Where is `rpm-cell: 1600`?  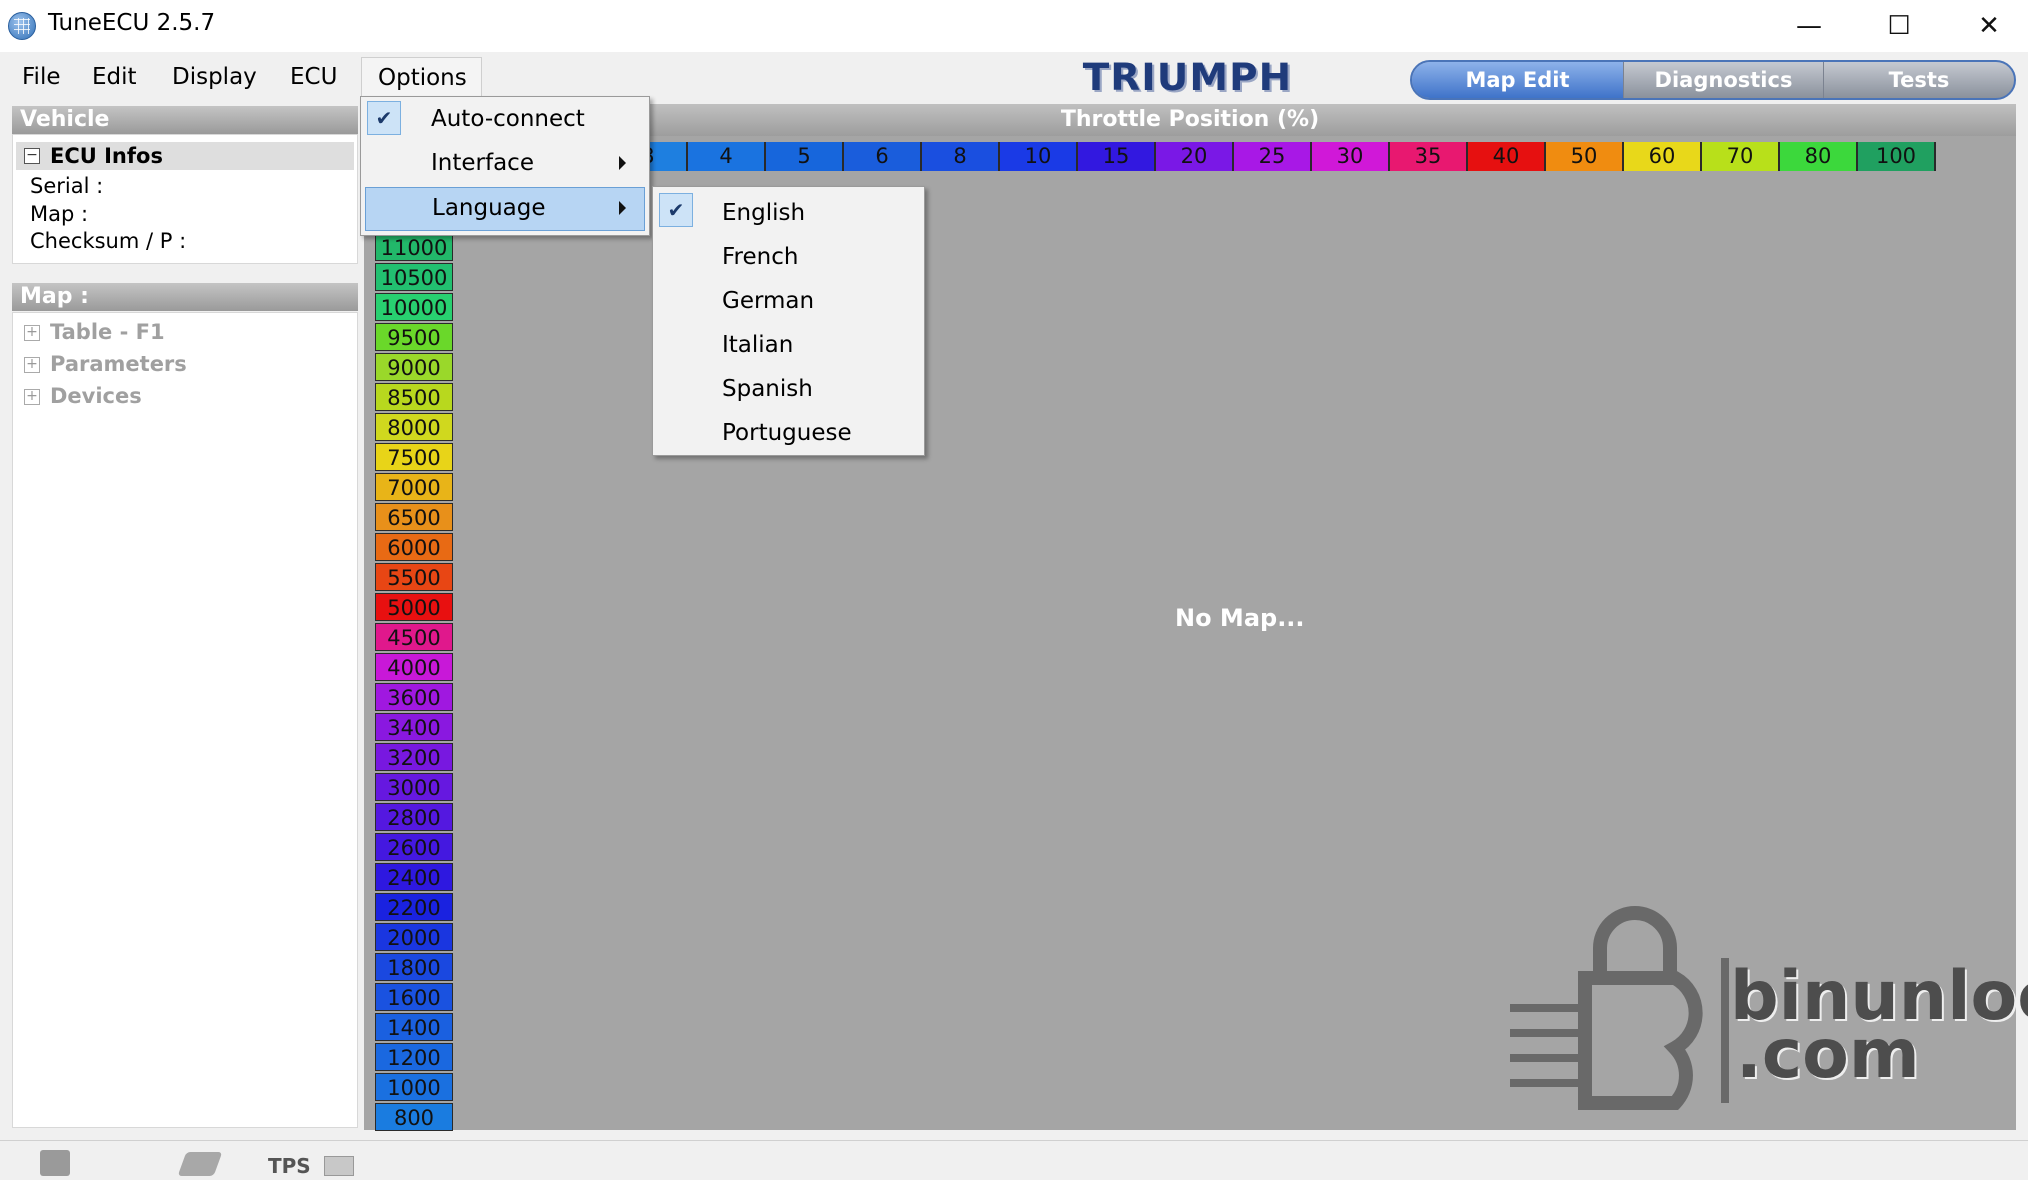 rpm-cell: 1600 is located at coordinates (414, 997).